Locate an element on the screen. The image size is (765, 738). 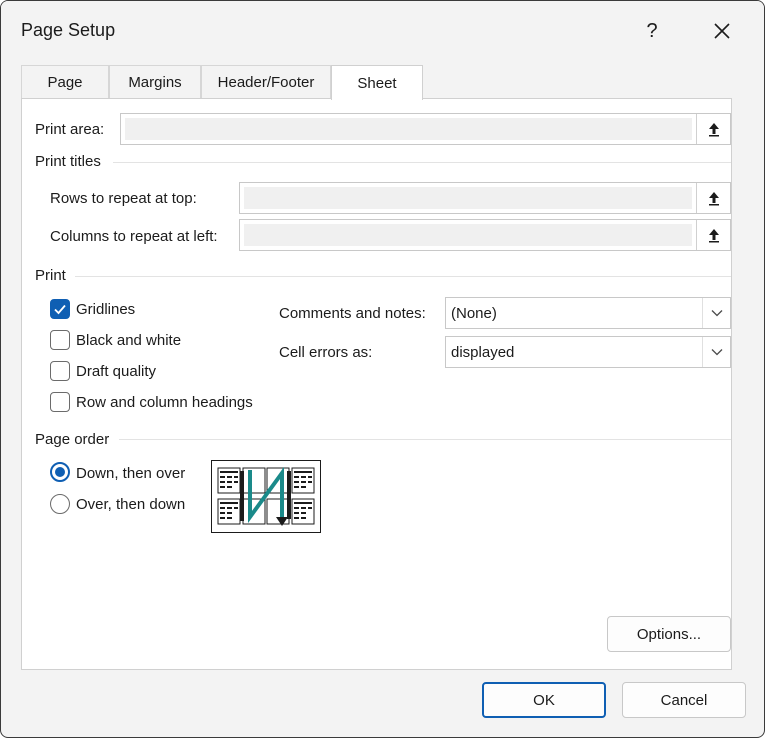
tab-label: Page is located at coordinates (65, 82).